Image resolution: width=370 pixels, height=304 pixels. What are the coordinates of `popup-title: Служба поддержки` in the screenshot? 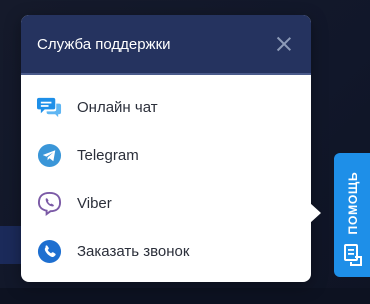 It's located at (104, 44).